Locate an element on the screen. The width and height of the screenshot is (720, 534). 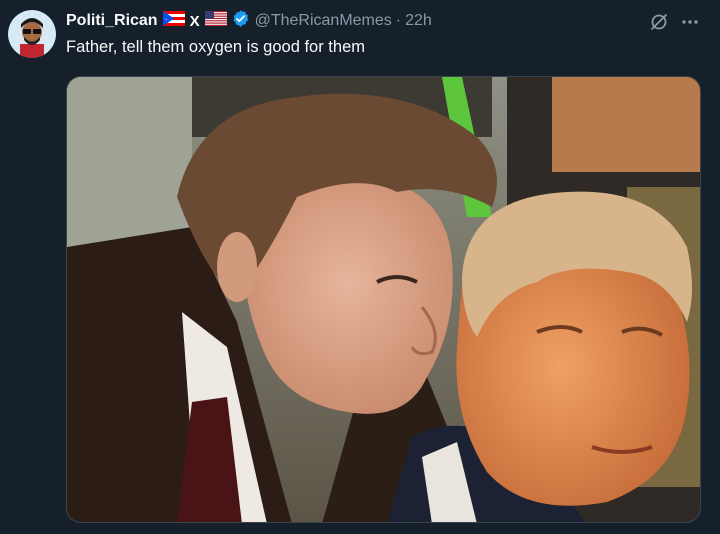
x-logo-icon: X is located at coordinates (194, 21).